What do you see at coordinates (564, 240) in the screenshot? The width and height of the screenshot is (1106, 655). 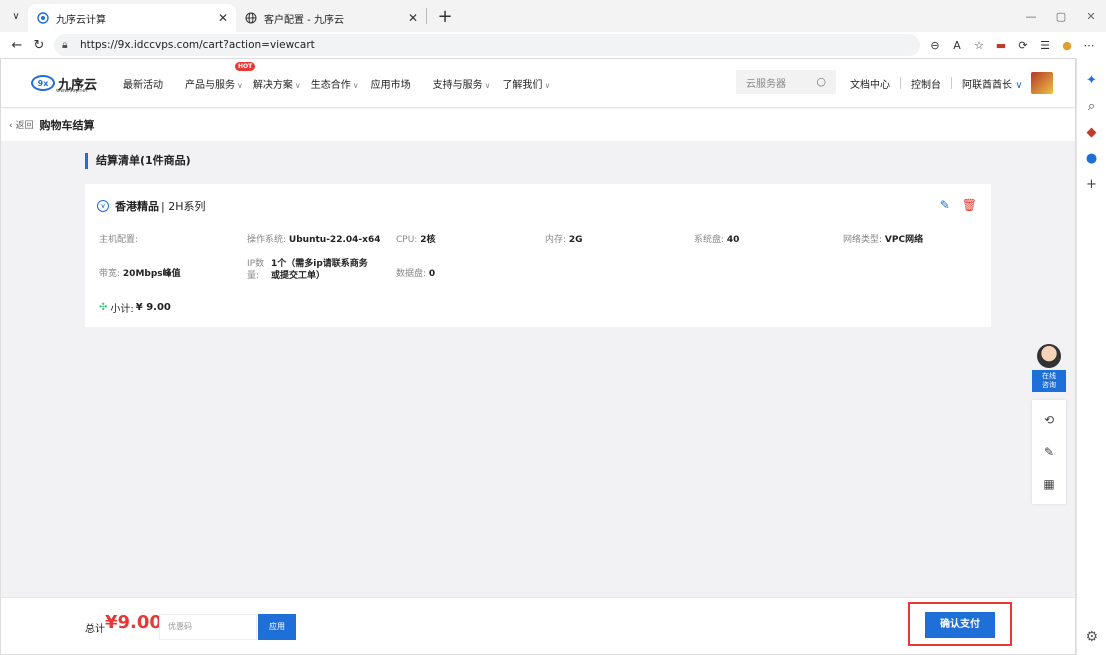 I see `spec-memory: 内存: 2G` at bounding box center [564, 240].